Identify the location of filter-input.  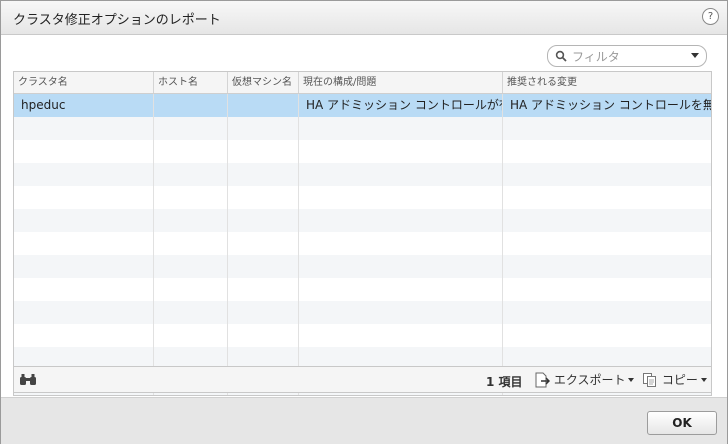
(627, 57).